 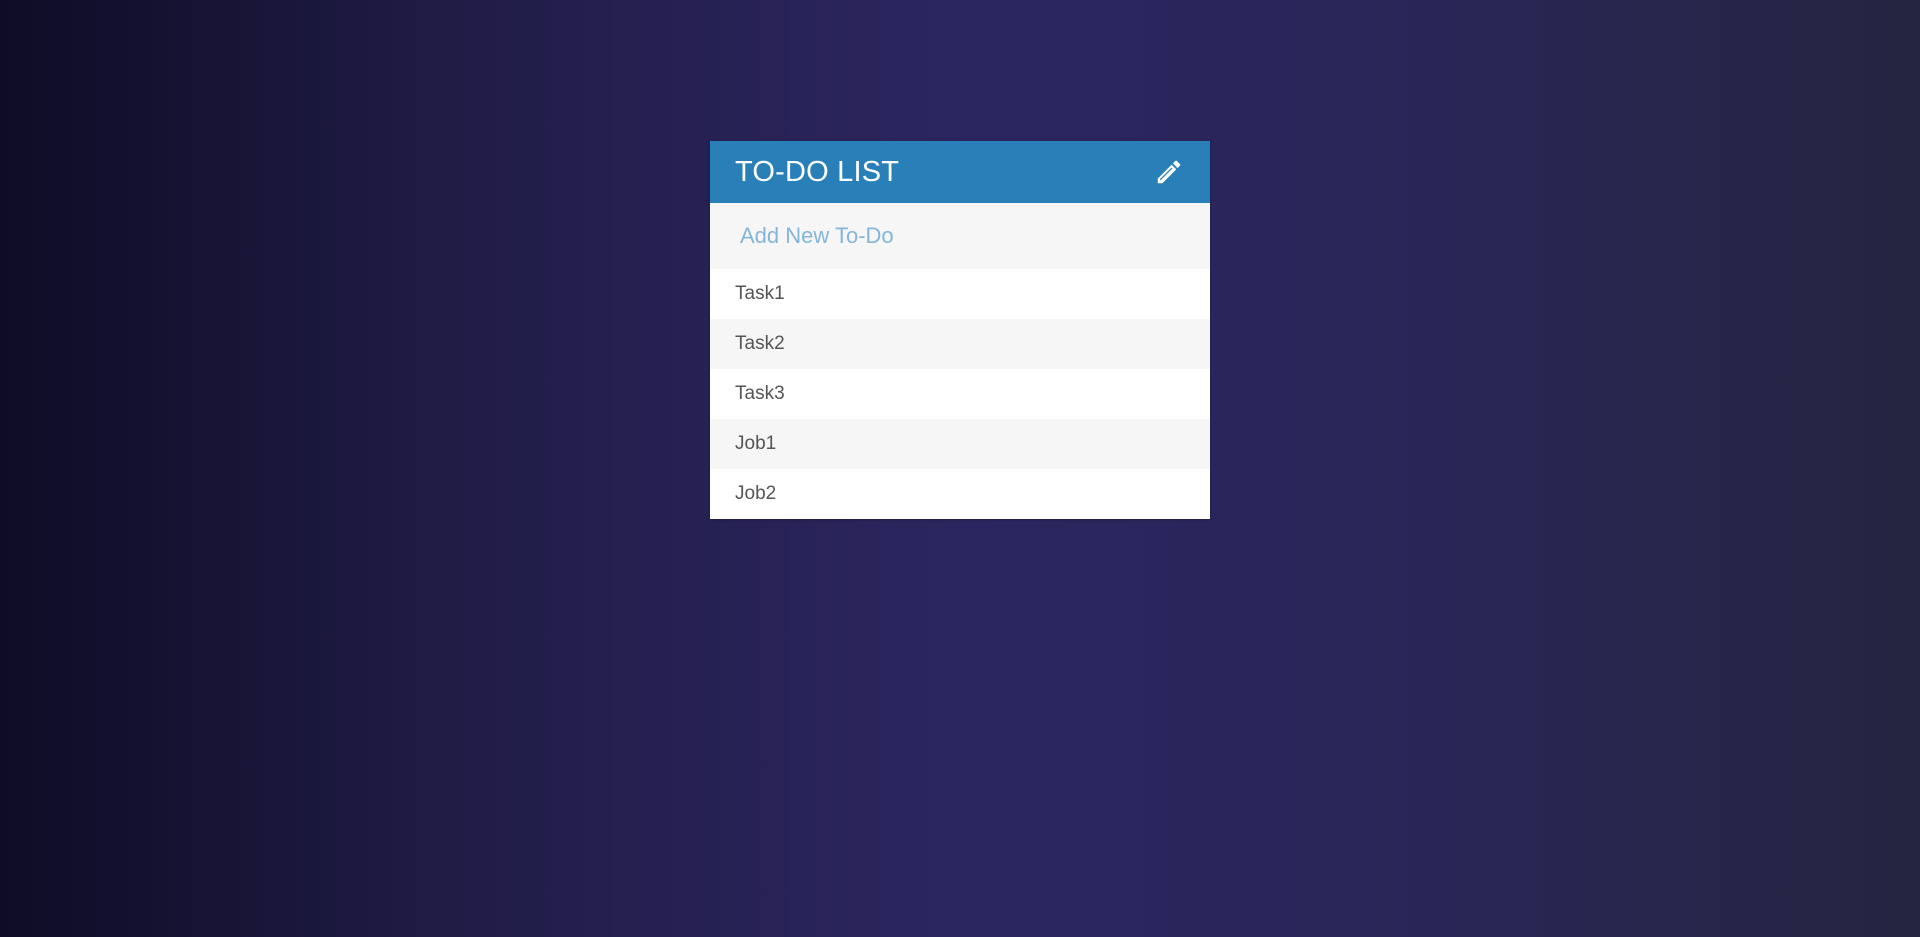 I want to click on todo-card: TO-DO LIST Task1 Task2 Task3 Job1 Job2, so click(x=960, y=330).